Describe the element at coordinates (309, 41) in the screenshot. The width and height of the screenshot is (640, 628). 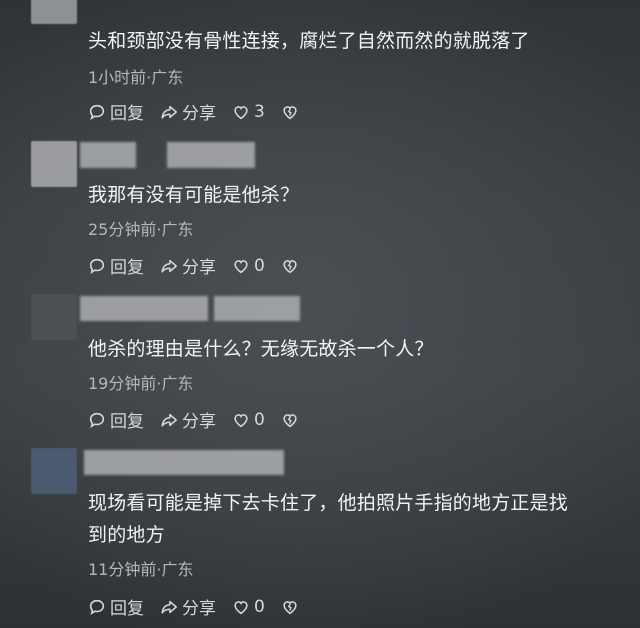
I see `comment-text: 头和颈部没有骨性连接，腐烂了自然而然的就脱落了` at that location.